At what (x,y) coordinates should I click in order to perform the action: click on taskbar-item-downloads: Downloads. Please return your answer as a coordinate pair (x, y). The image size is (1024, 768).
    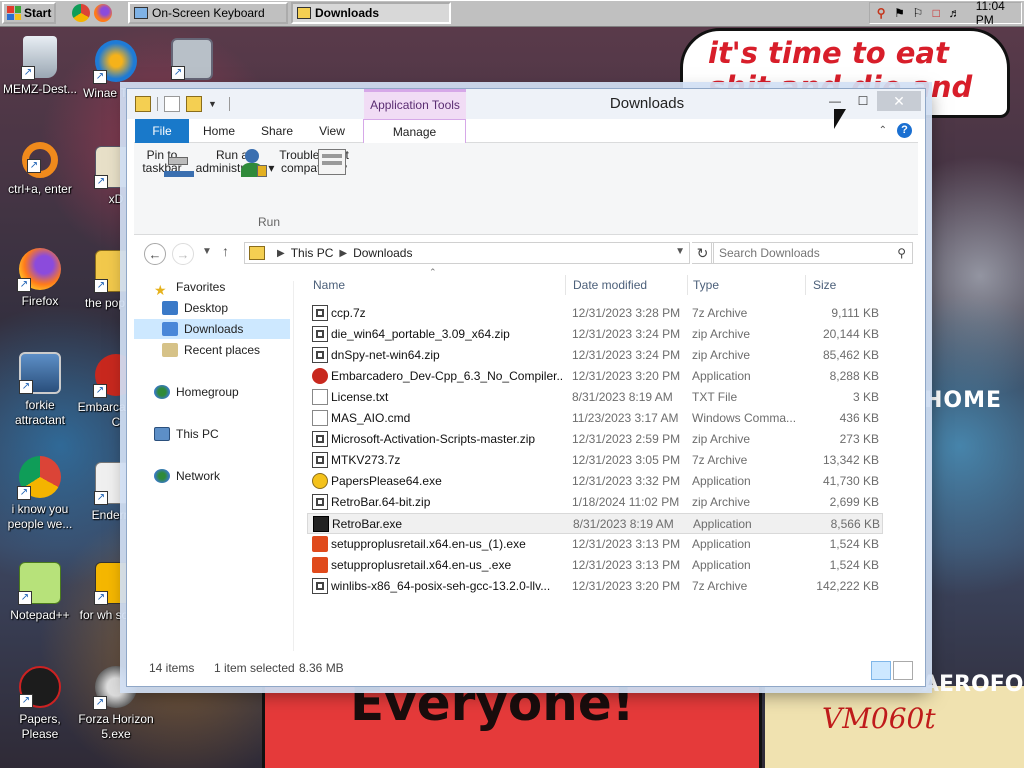
    Looking at the image, I should click on (371, 13).